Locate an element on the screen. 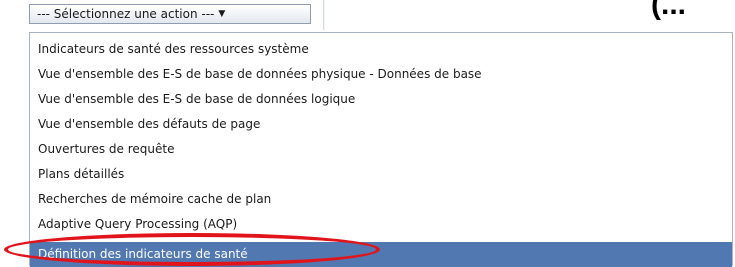  triangle-down-icon: ▼ is located at coordinates (222, 14).